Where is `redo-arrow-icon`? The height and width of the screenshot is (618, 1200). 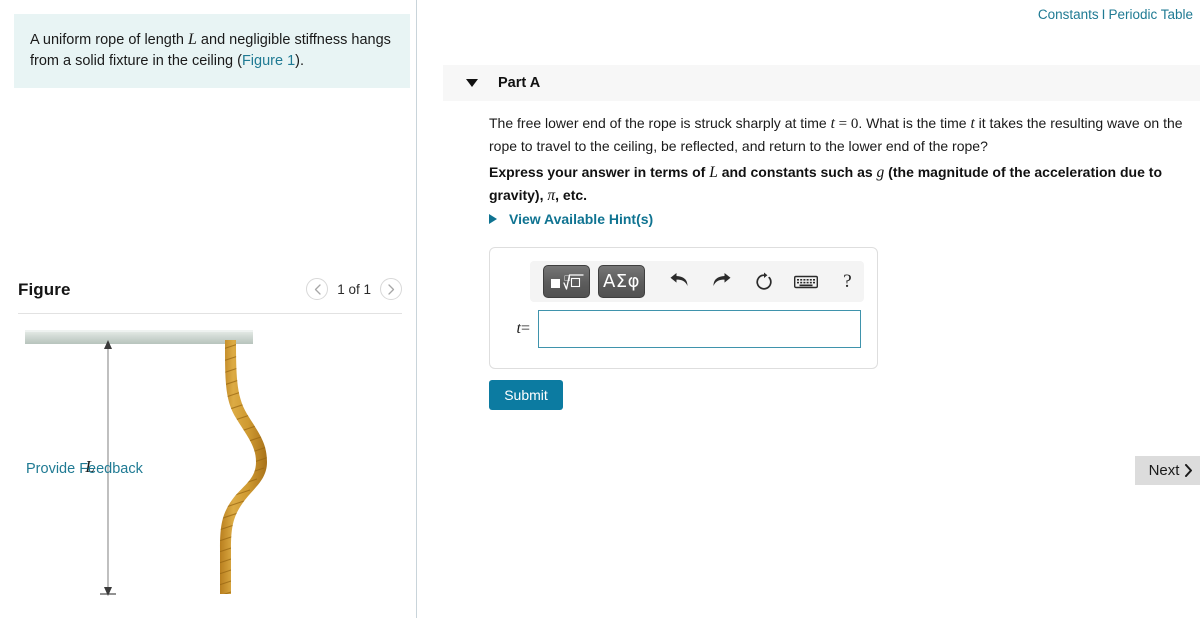
redo-arrow-icon is located at coordinates (722, 279).